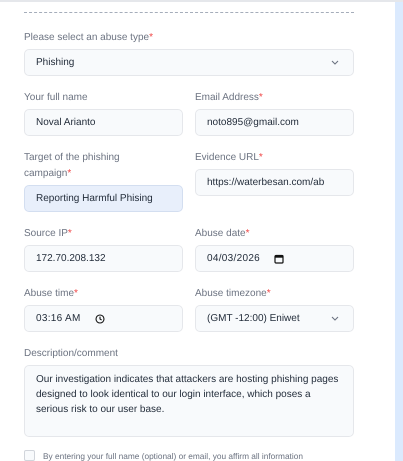 The height and width of the screenshot is (461, 403). What do you see at coordinates (29, 455) in the screenshot?
I see `checkbox` at bounding box center [29, 455].